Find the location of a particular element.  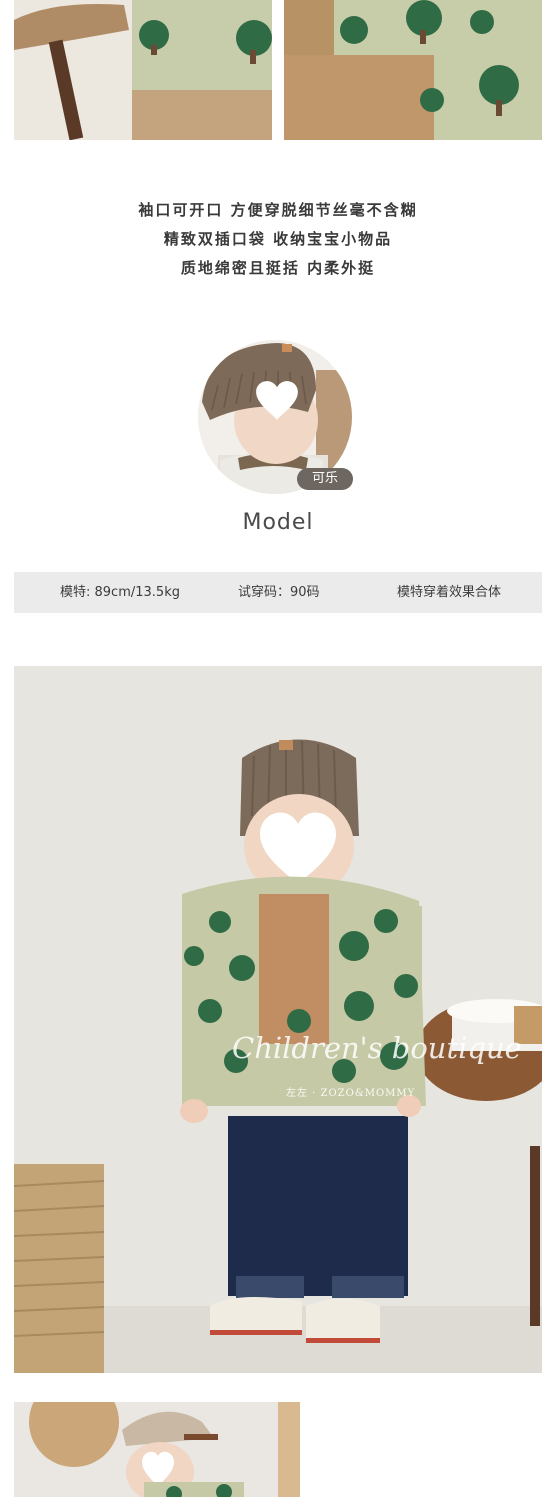

model-size-info: 模特: 89cm/13.5kg is located at coordinates (120, 592).